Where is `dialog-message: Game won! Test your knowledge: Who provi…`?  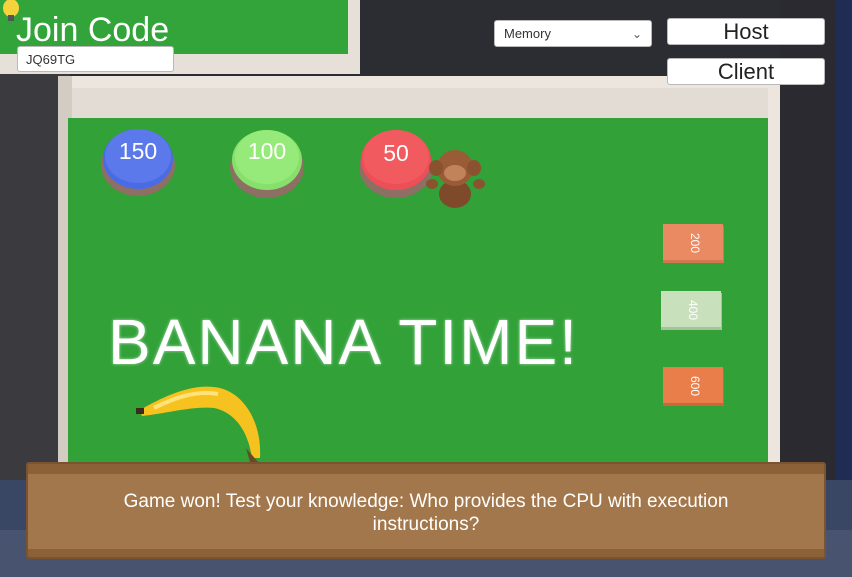
dialog-message: Game won! Test your knowledge: Who provi… is located at coordinates (426, 513).